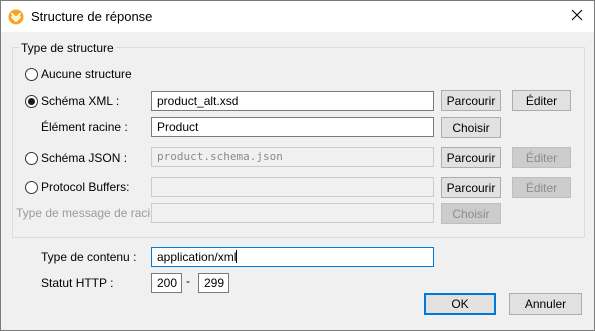  Describe the element at coordinates (77, 283) in the screenshot. I see `http-status-label: Statut HTTP :` at that location.